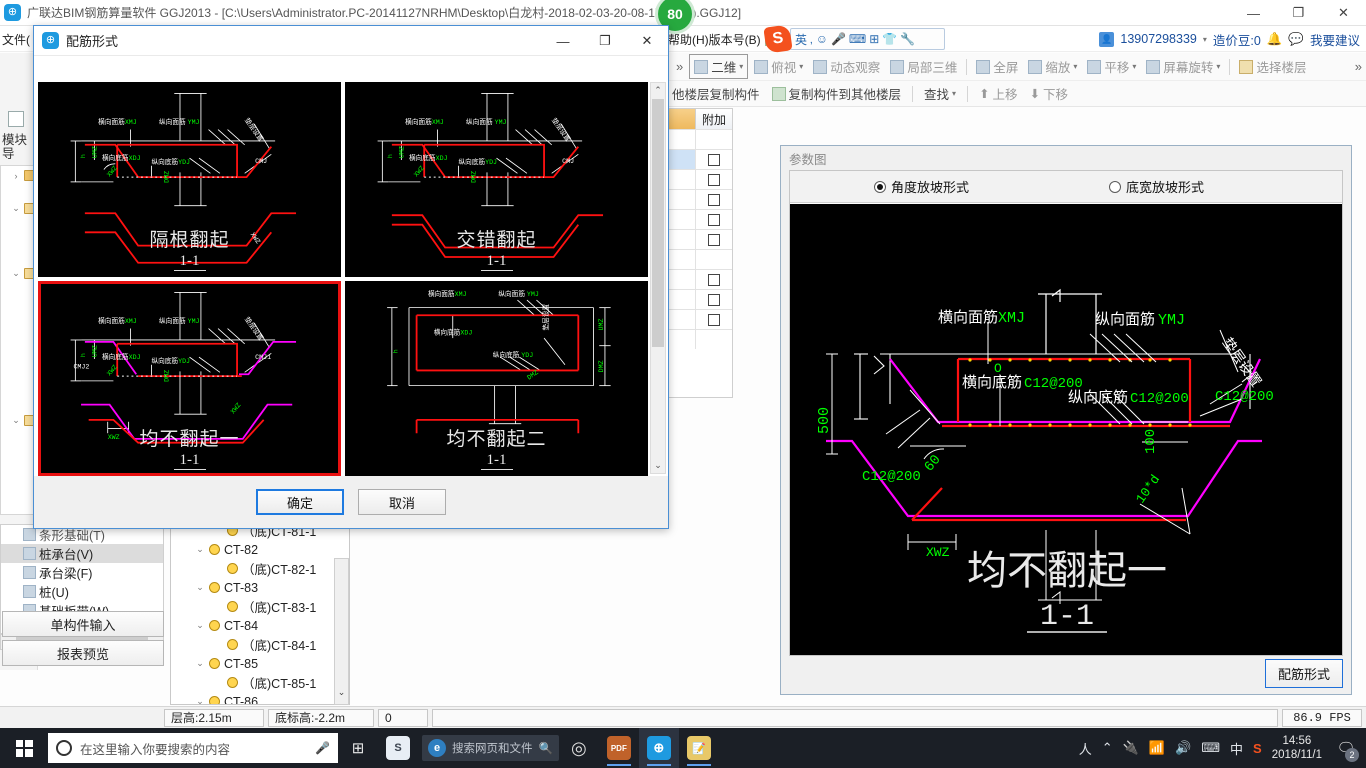 The width and height of the screenshot is (1366, 768). Describe the element at coordinates (398, 748) in the screenshot. I see `taskbar-app-onenote: S` at that location.